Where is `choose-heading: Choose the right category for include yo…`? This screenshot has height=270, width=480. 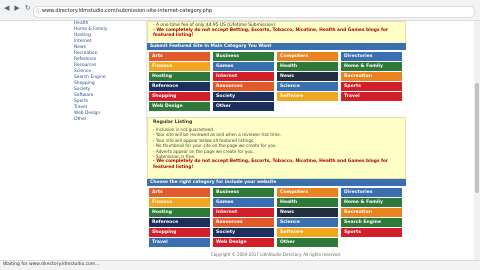
choose-heading: Choose the right category for include yo… is located at coordinates (276, 182).